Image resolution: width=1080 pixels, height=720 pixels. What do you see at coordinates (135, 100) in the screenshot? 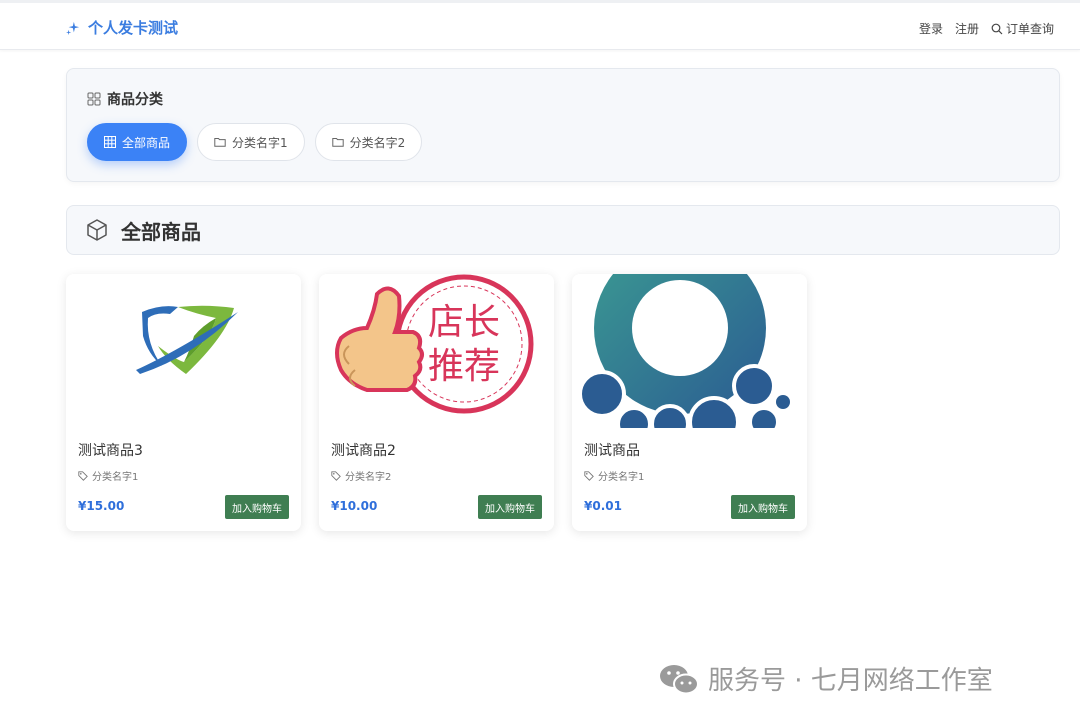
I see `category-title: 商品分类` at bounding box center [135, 100].